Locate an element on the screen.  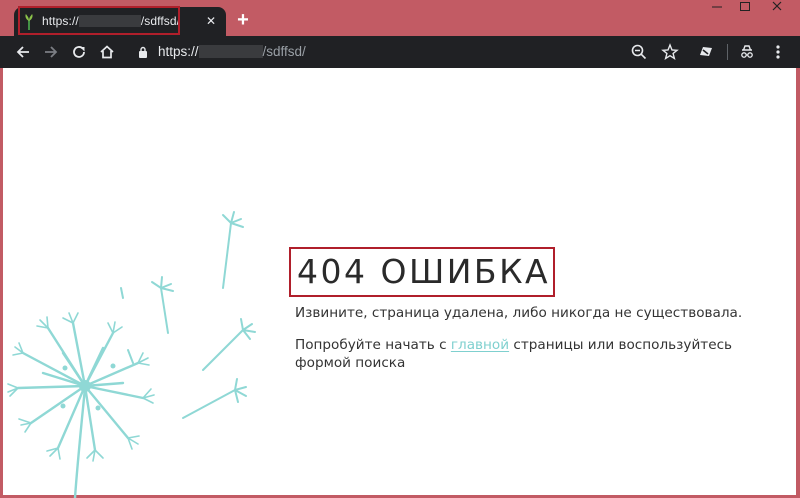
tab-title: https:// /sdffsd/ is located at coordinates (111, 21).